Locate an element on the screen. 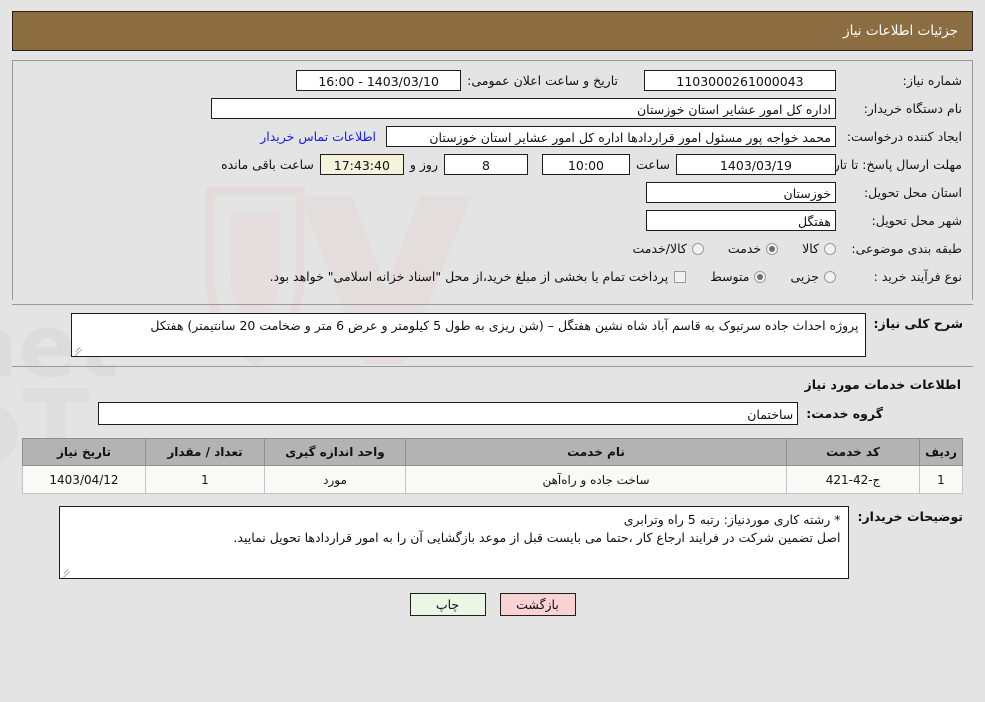 The image size is (985, 702). category-radio-group: کالا خدمت کالا/خدمت is located at coordinates (723, 248).